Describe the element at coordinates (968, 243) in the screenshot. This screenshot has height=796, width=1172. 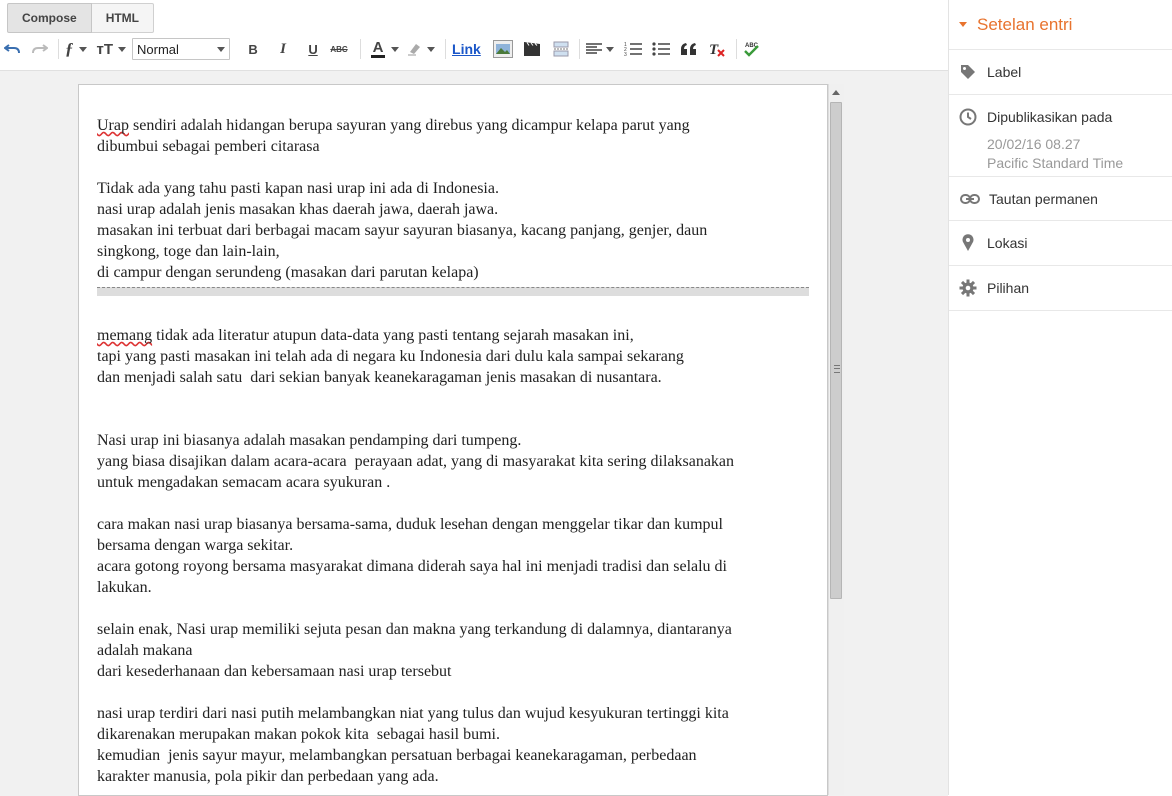
I see `map-pin-icon` at that location.